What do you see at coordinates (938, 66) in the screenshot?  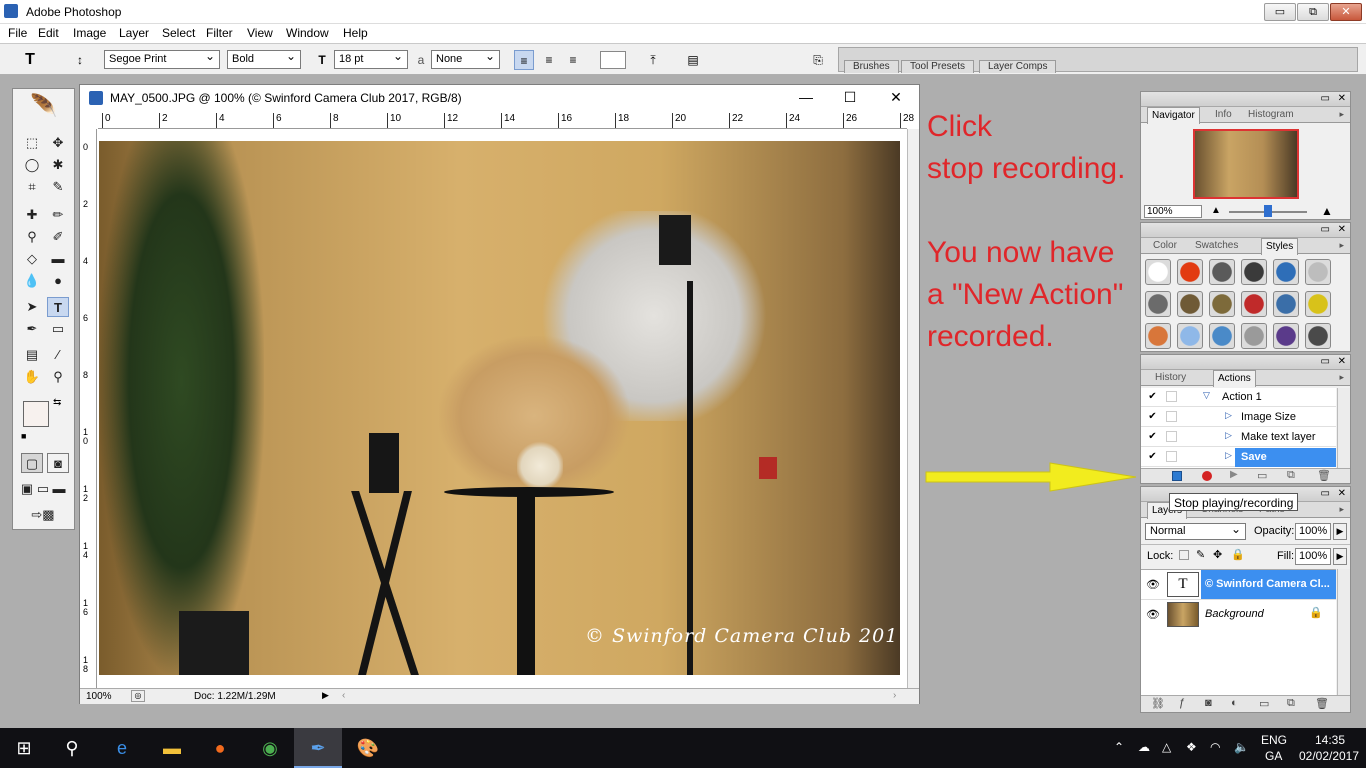 I see `palette-tab-tool-presets: Tool Presets` at bounding box center [938, 66].